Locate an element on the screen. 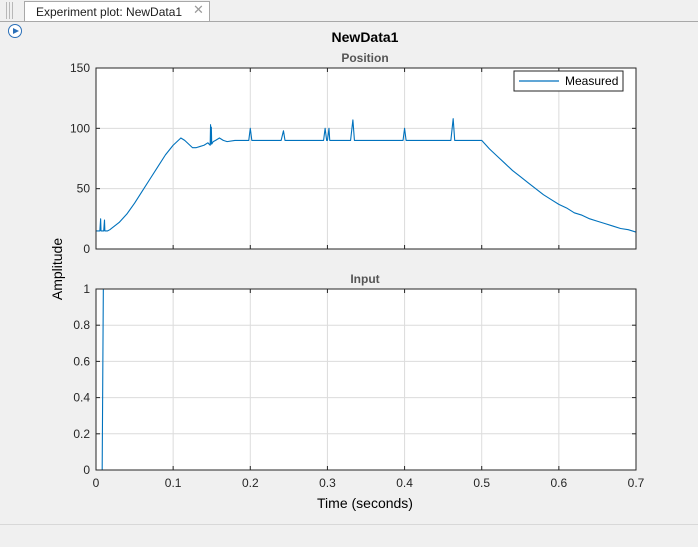 The image size is (698, 547). y-tick-label: 1 is located at coordinates (86, 289).